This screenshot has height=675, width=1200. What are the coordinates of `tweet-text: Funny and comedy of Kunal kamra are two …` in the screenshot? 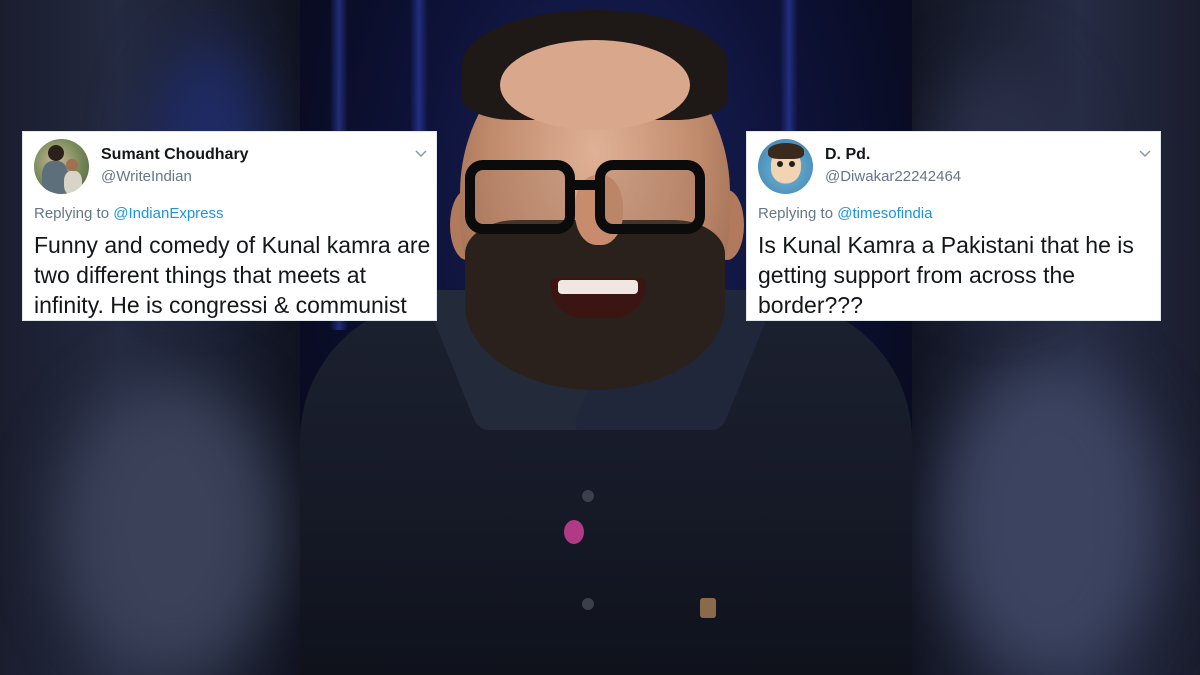 It's located at (232, 275).